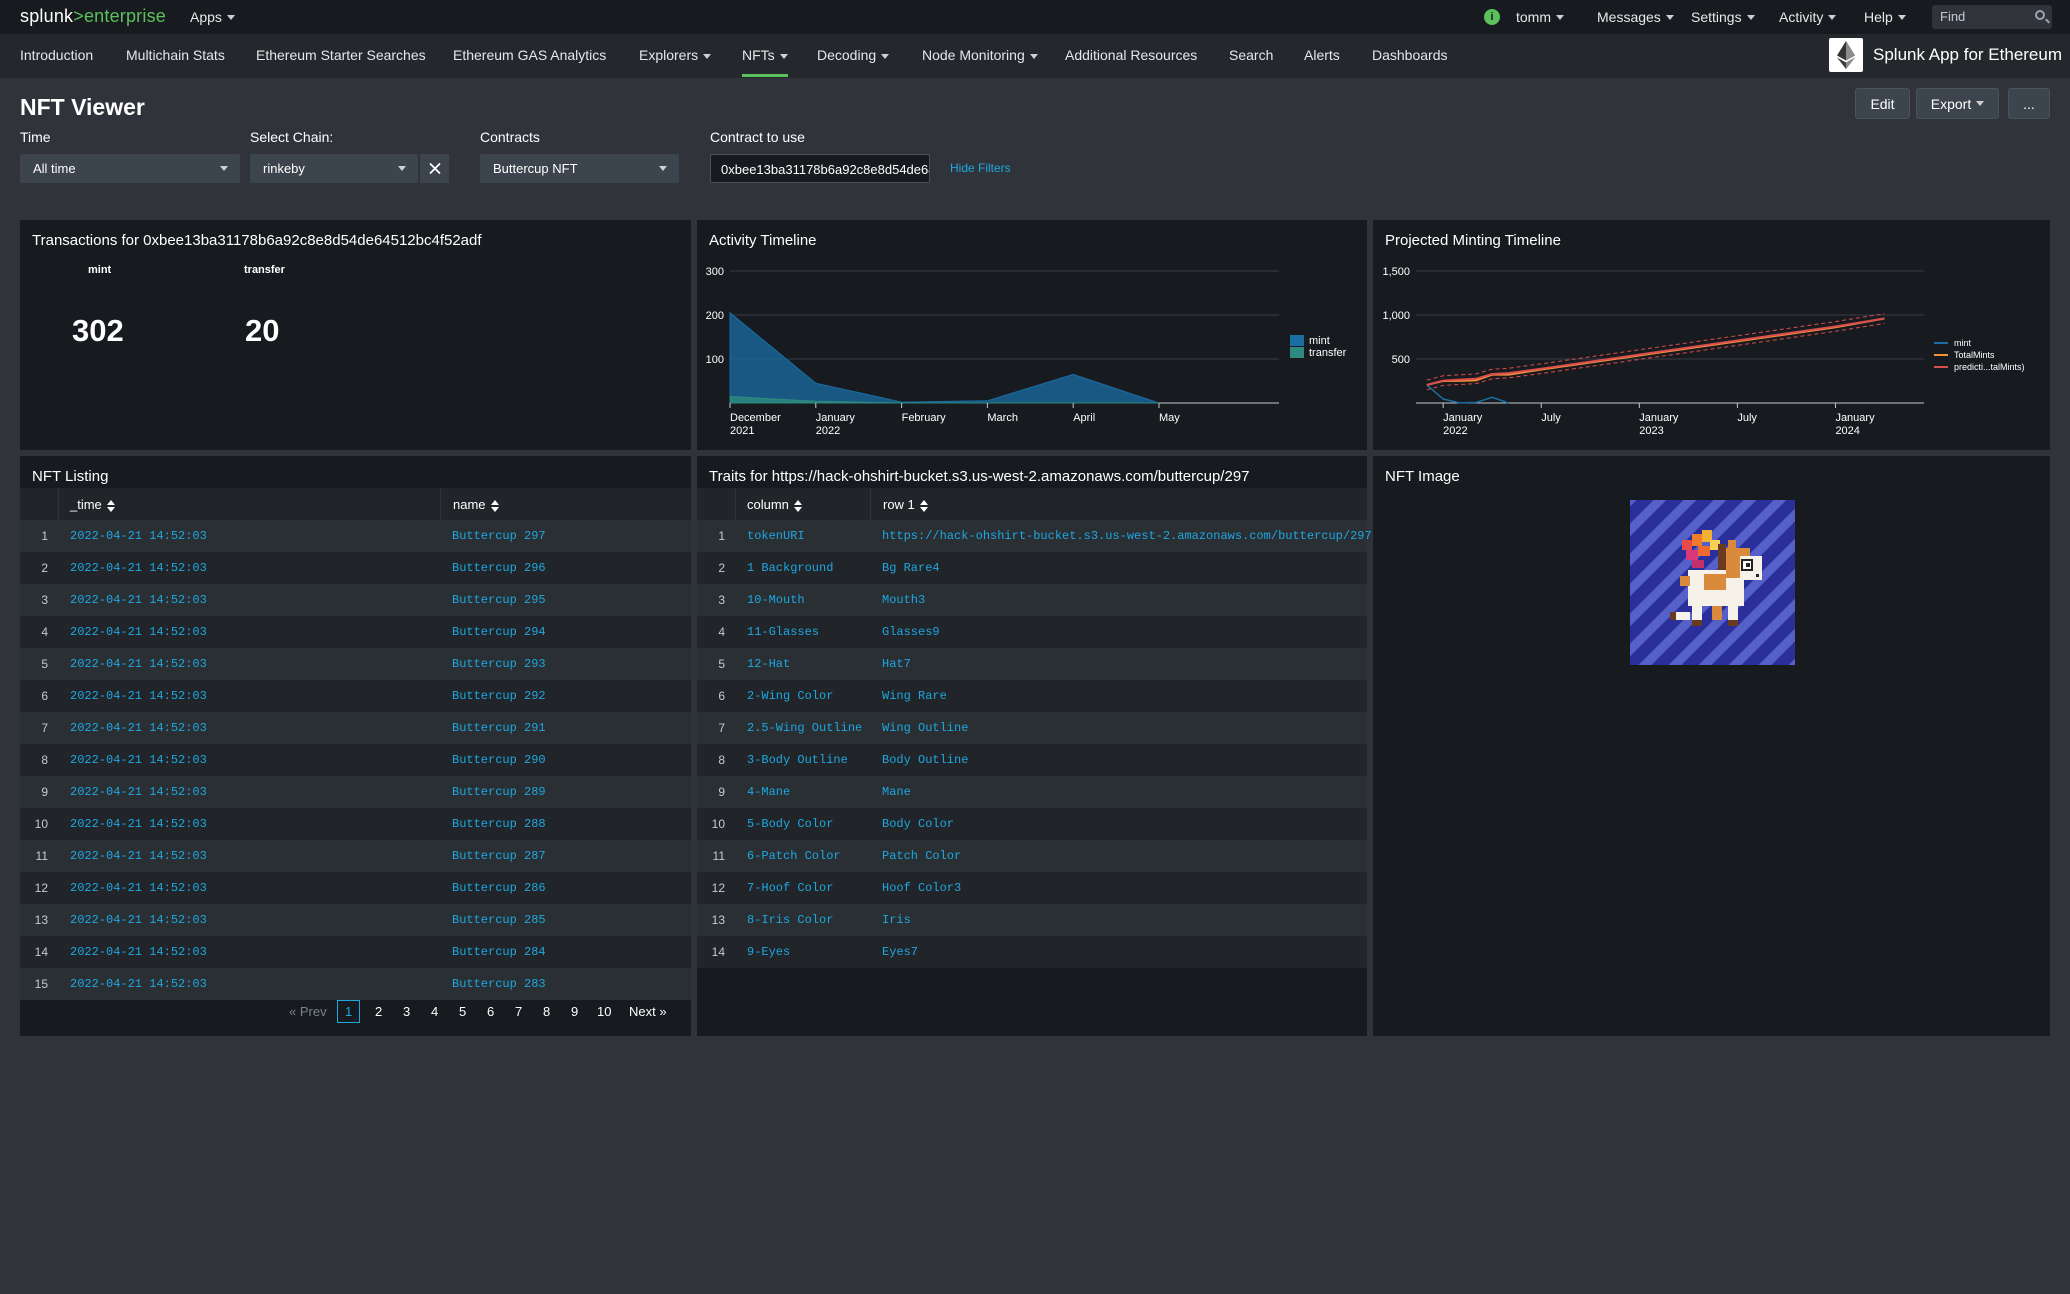 This screenshot has width=2070, height=1294. Describe the element at coordinates (434, 1011) in the screenshot. I see `page-4-link: 4` at that location.